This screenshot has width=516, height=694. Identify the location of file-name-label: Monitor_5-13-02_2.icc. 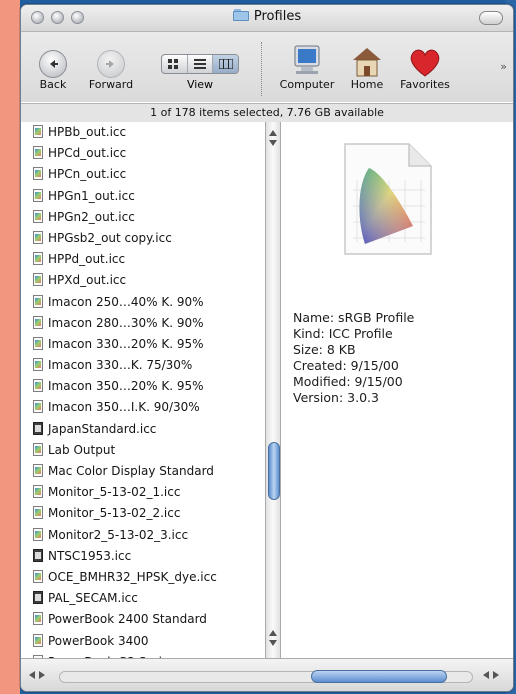
(114, 513).